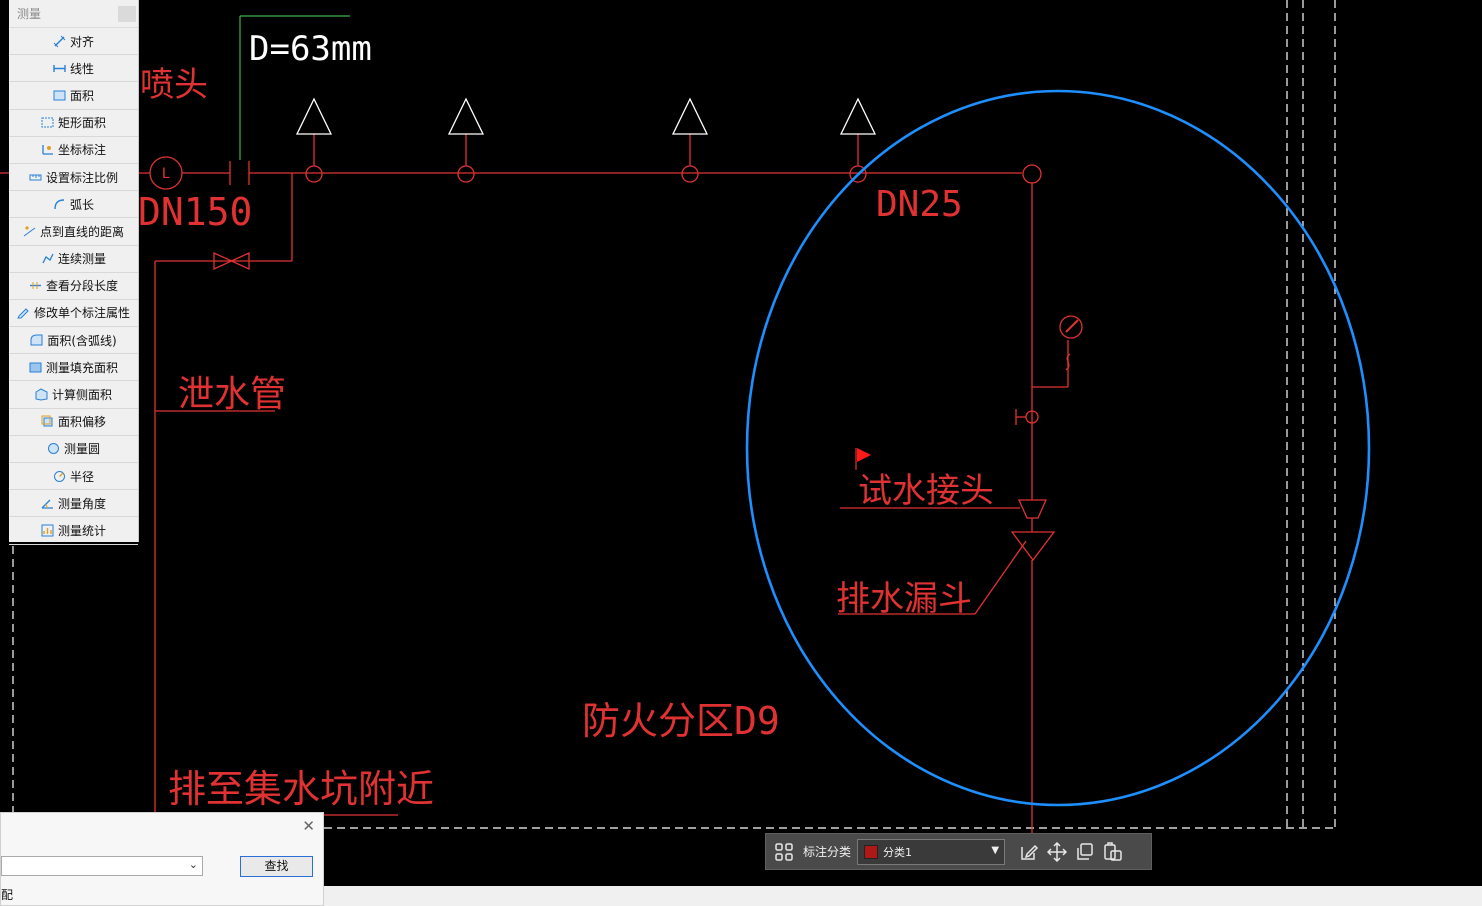  I want to click on category-color-swatch, so click(871, 851).